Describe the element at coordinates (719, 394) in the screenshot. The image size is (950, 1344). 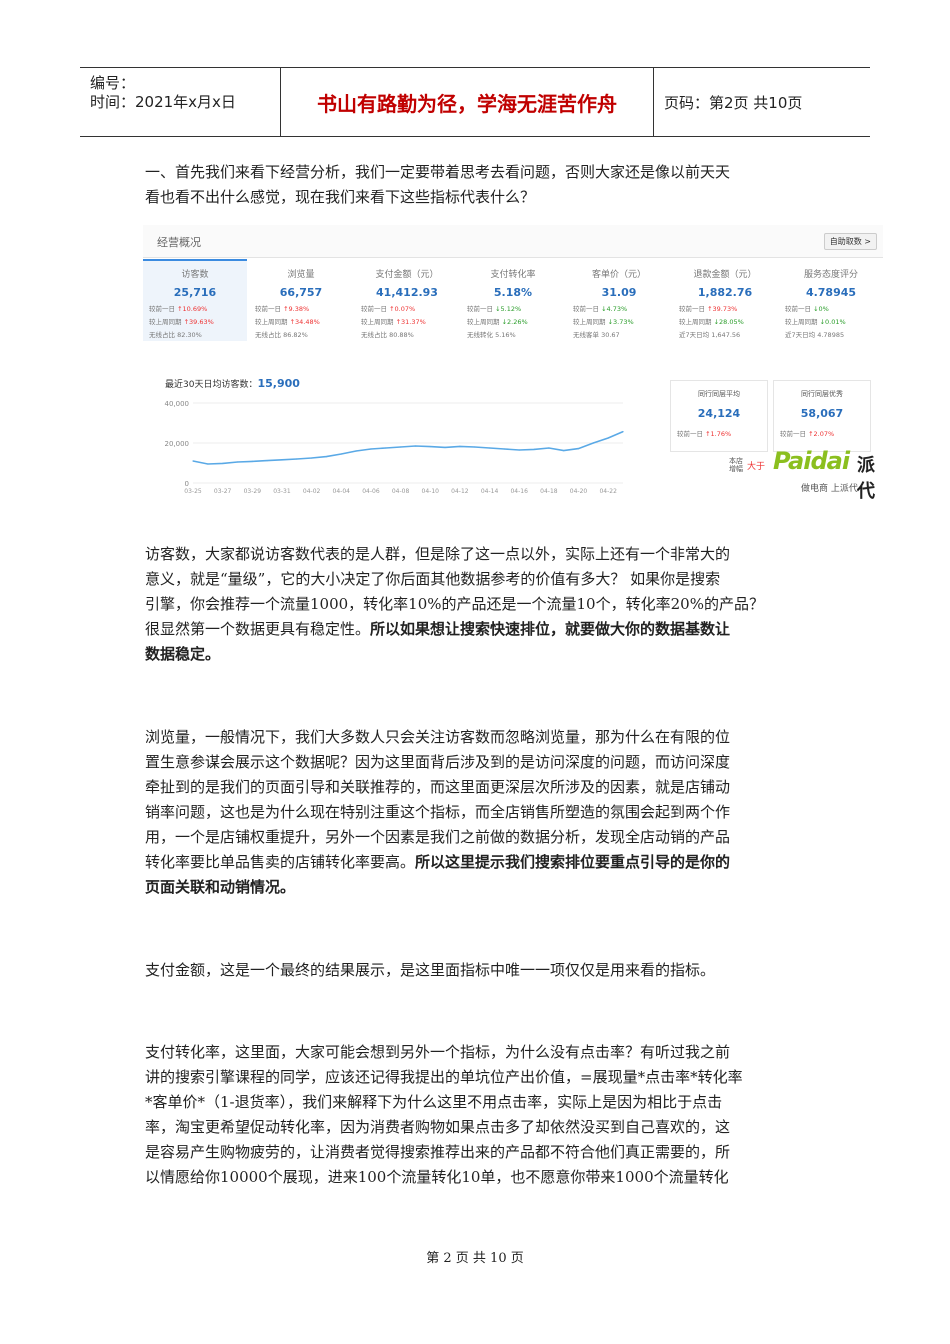
I see `peer-average-name: 同行同层平均` at that location.